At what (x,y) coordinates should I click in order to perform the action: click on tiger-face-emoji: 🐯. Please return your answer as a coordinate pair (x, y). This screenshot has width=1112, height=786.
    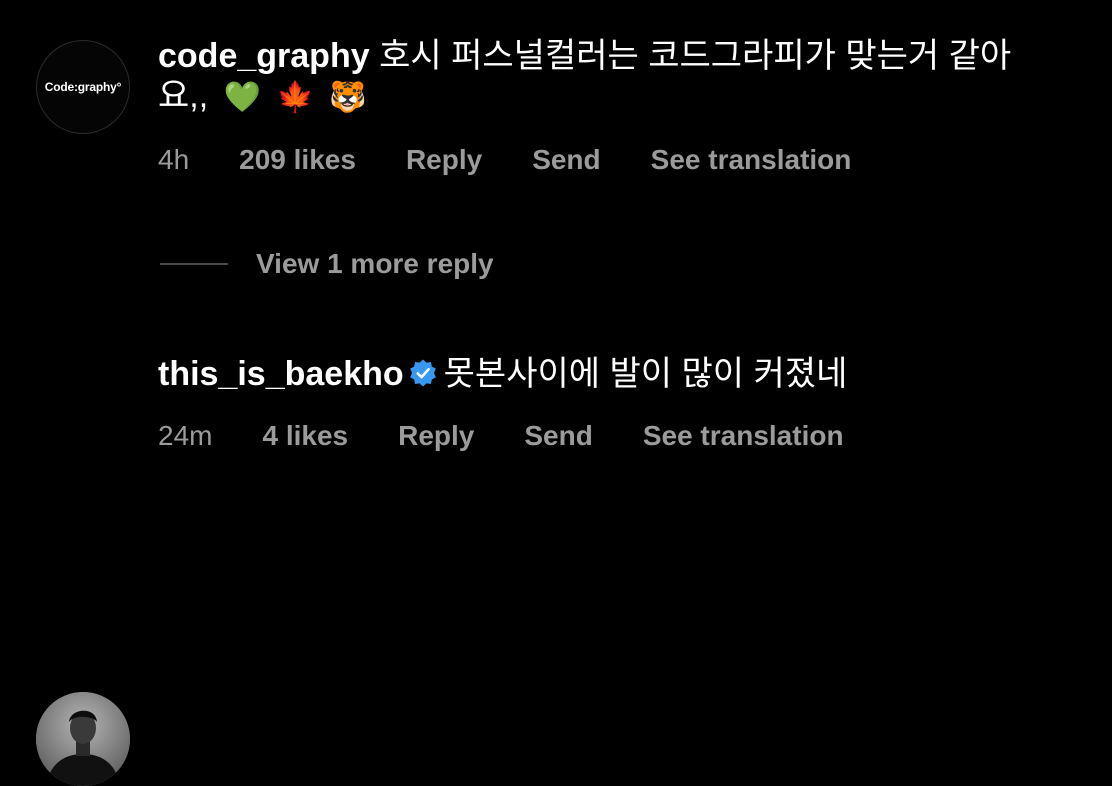
    Looking at the image, I should click on (348, 97).